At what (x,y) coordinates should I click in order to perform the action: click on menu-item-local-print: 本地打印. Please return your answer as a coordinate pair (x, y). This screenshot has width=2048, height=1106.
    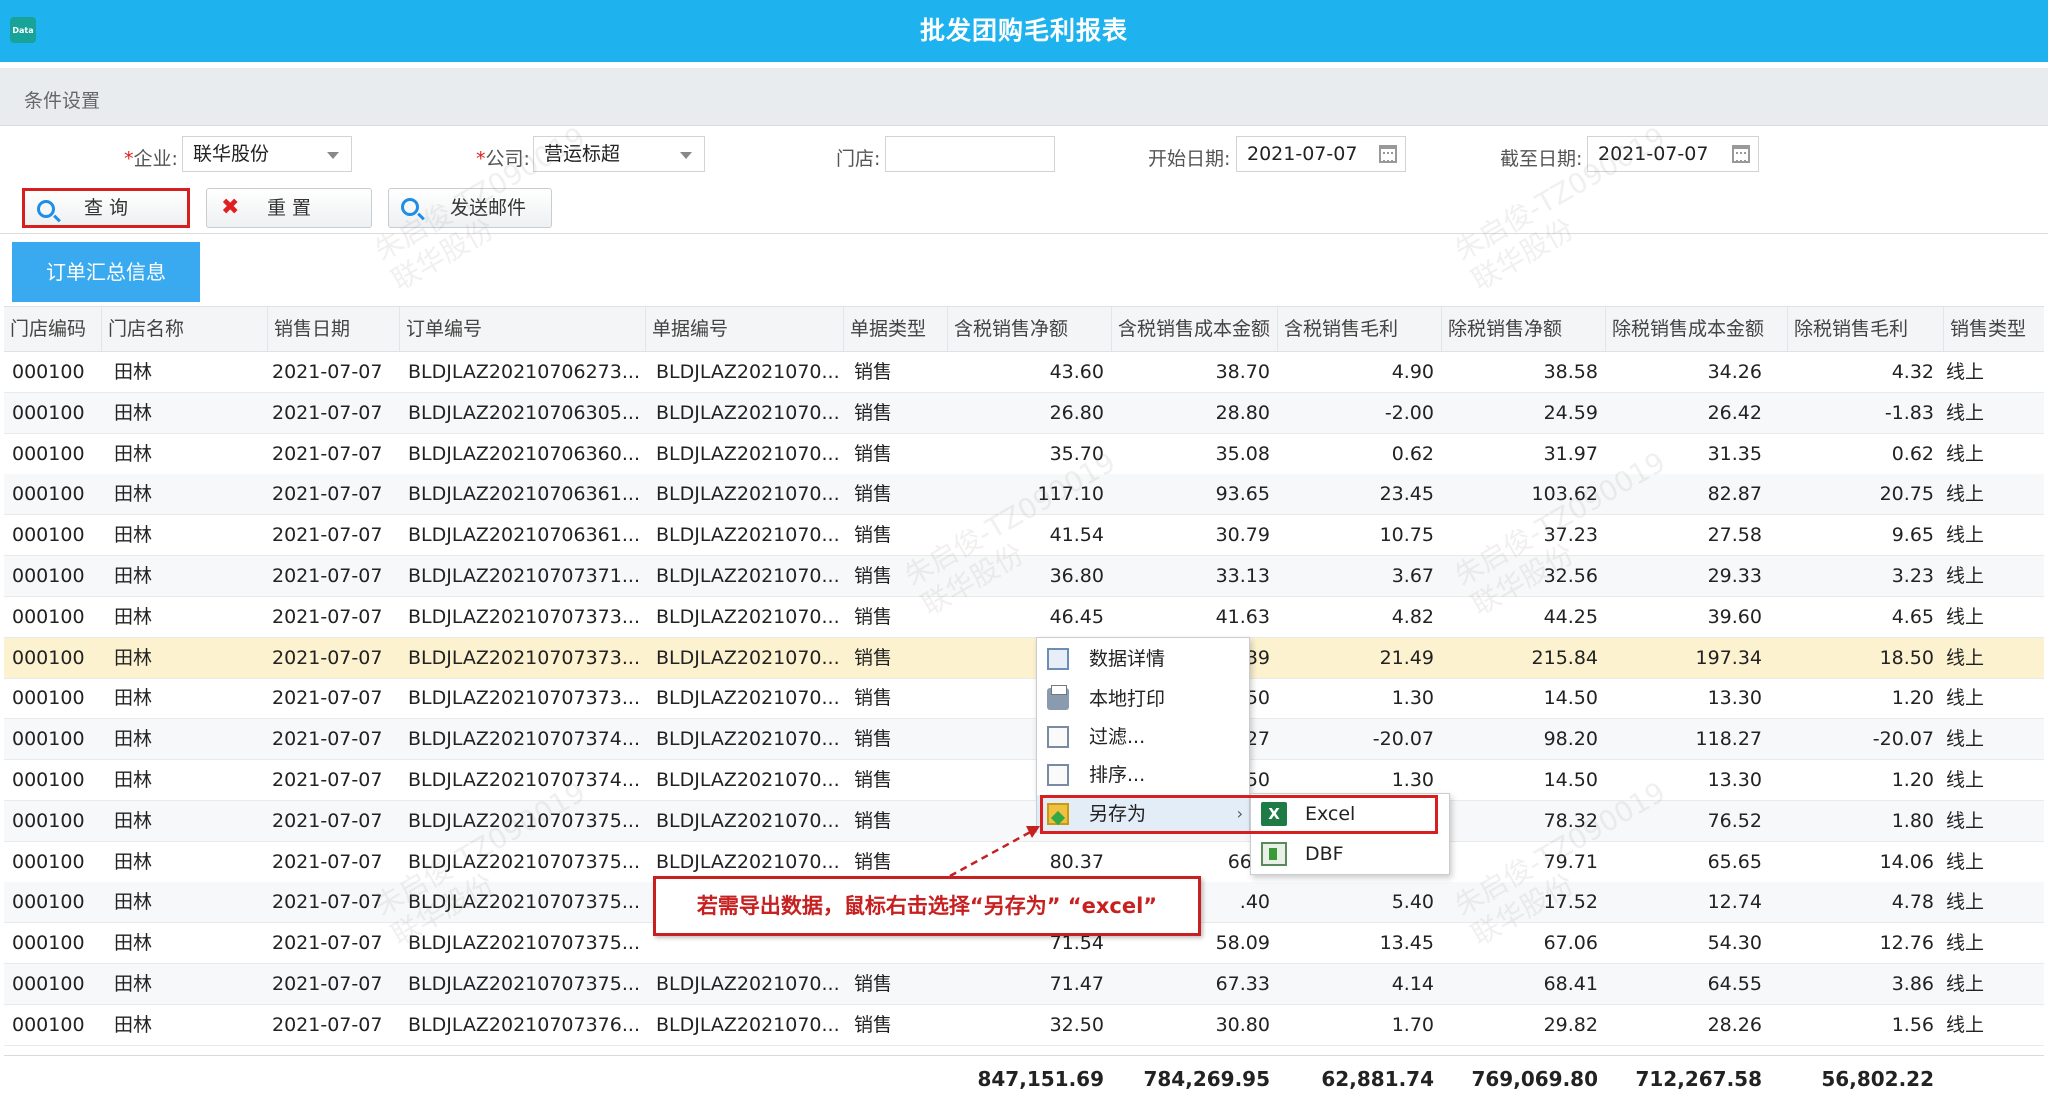
    Looking at the image, I should click on (1143, 699).